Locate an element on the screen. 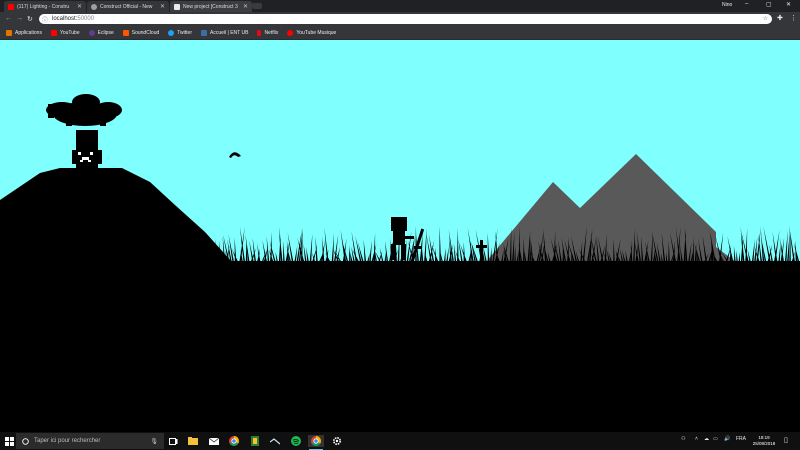 The image size is (800, 450). back-icon: ← is located at coordinates (8, 18).